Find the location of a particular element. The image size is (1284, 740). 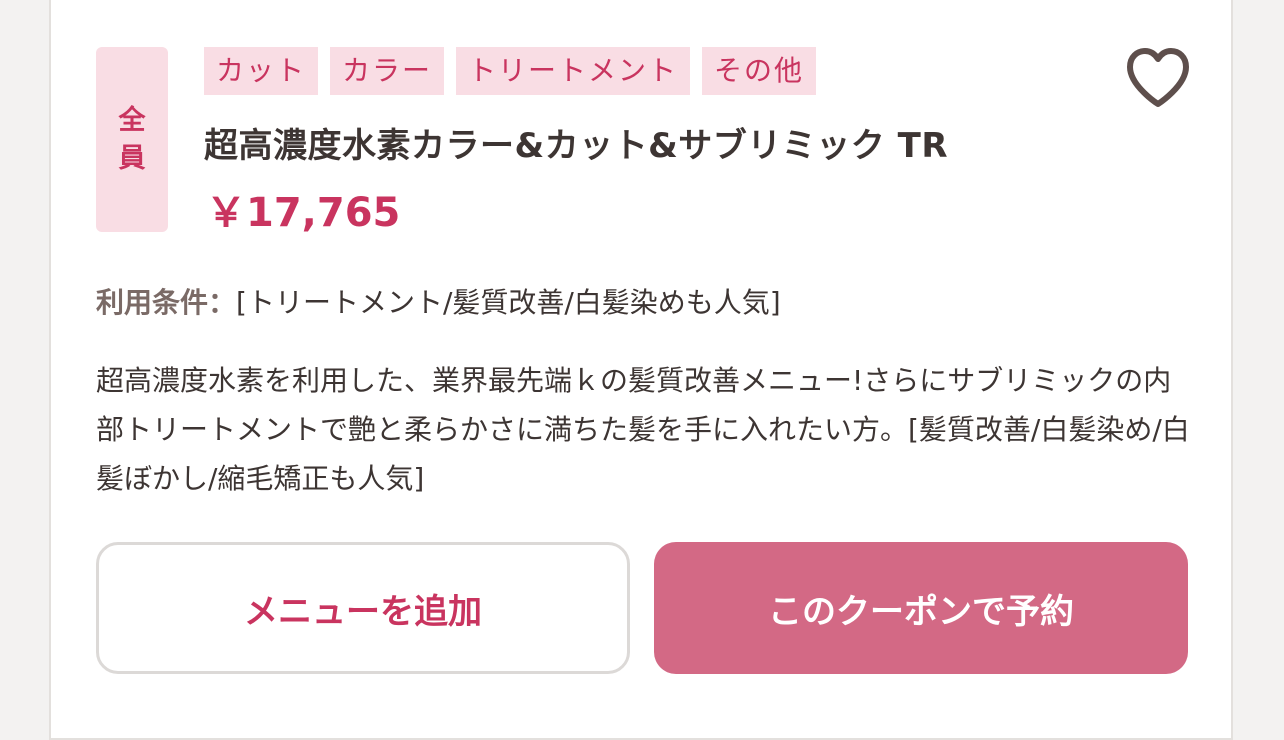

coupon-title: 超高濃度水素カラー&カット&サブリミック TR is located at coordinates (576, 146).